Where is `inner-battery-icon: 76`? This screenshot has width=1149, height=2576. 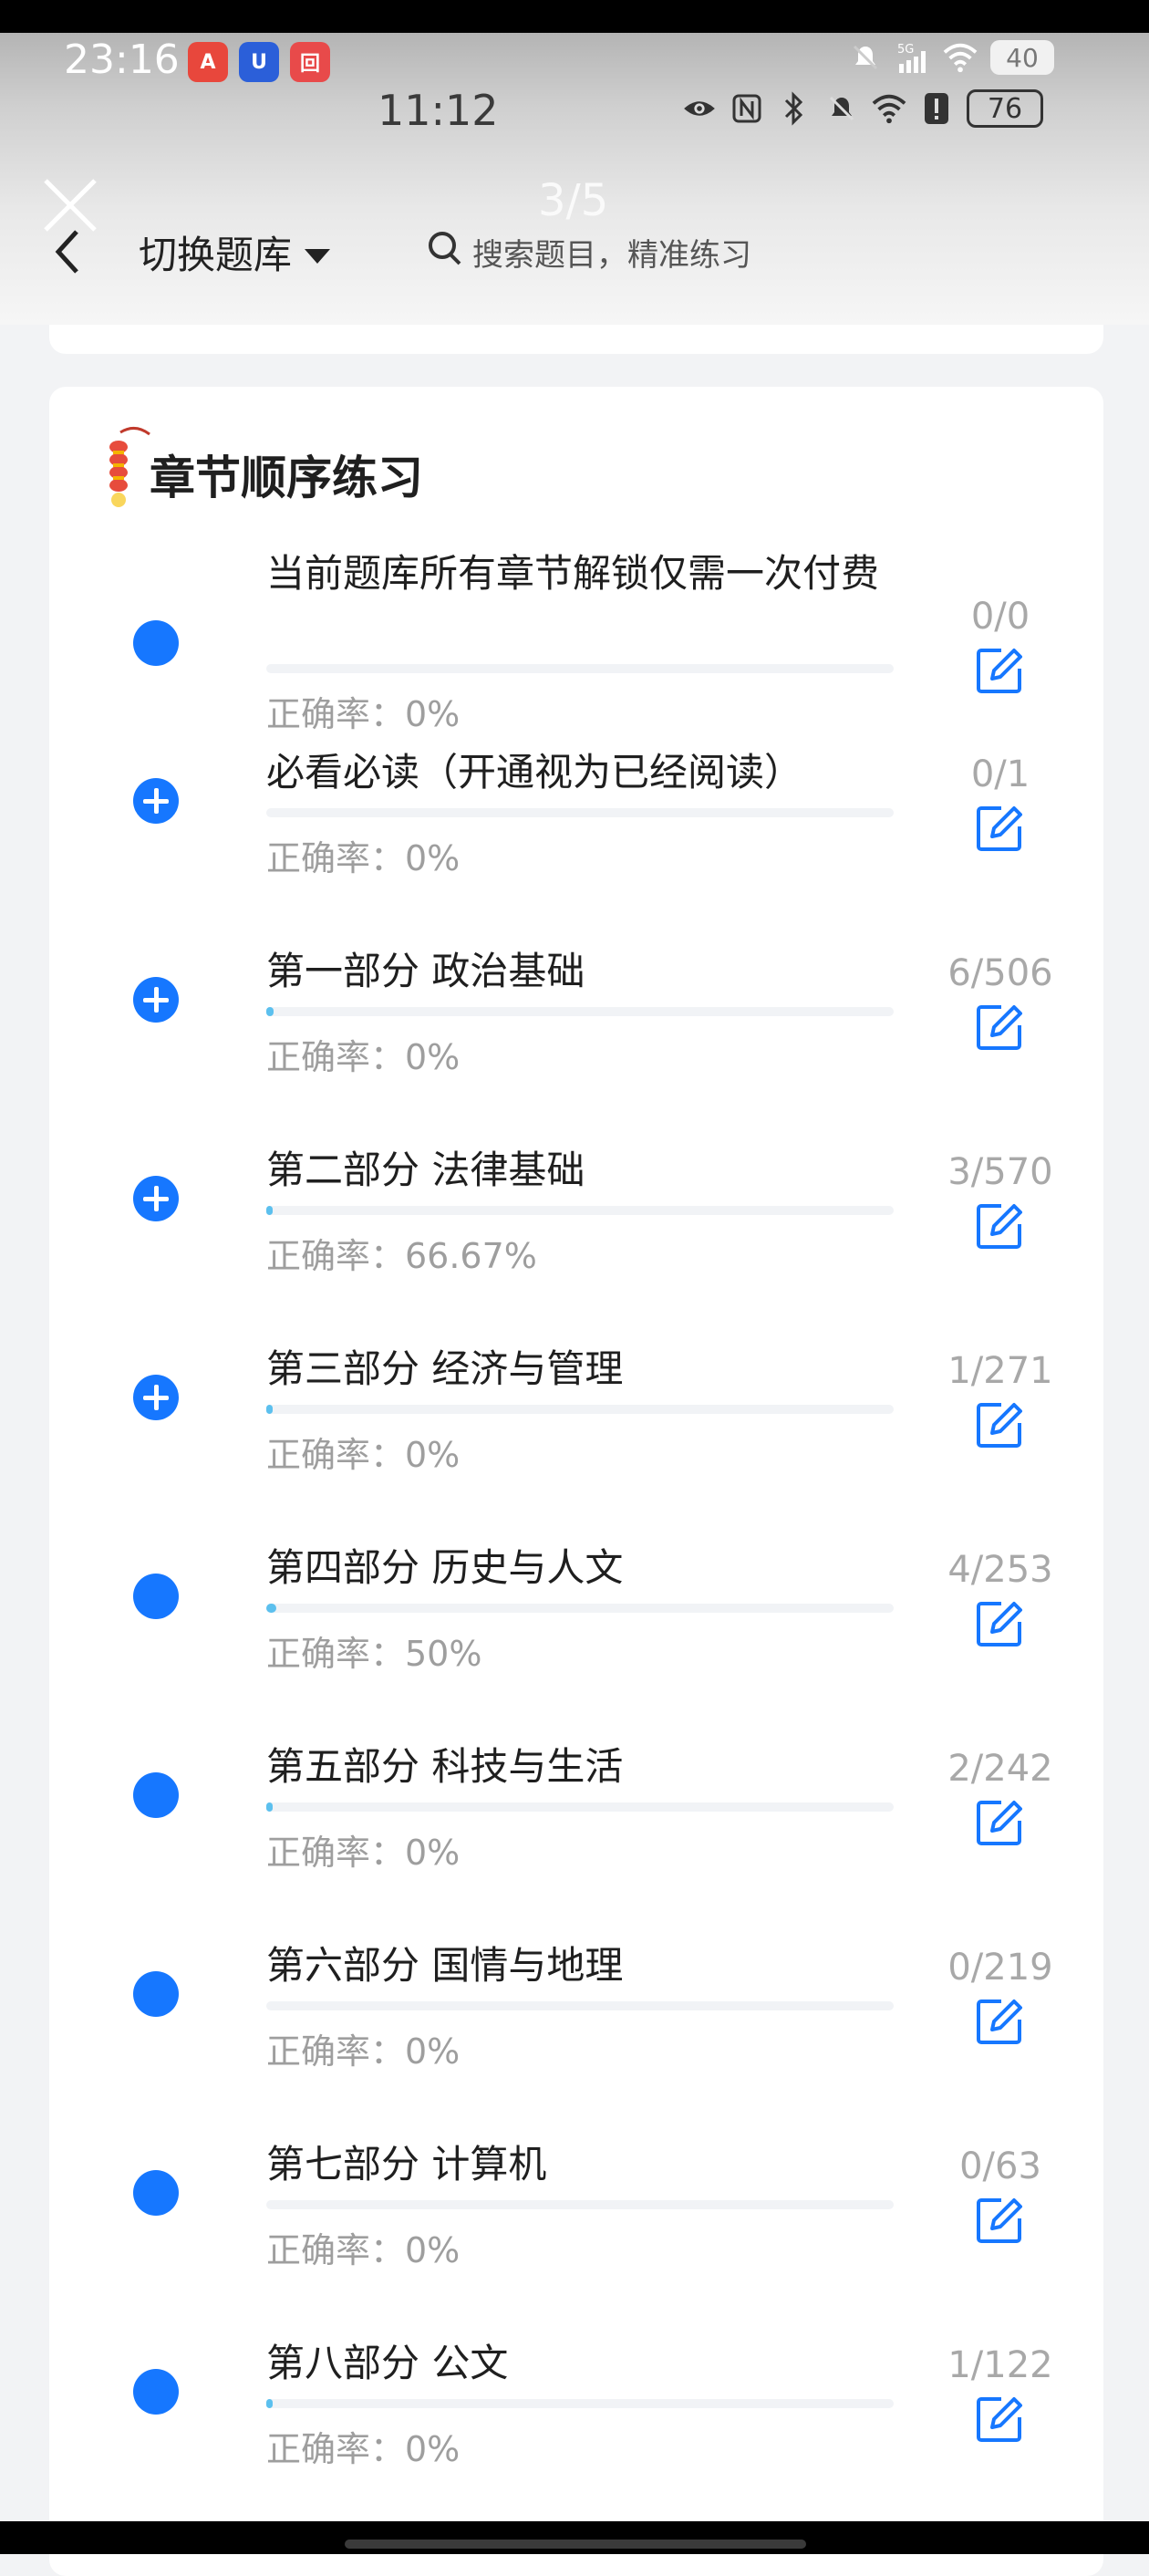
inner-battery-icon: 76 is located at coordinates (1005, 108).